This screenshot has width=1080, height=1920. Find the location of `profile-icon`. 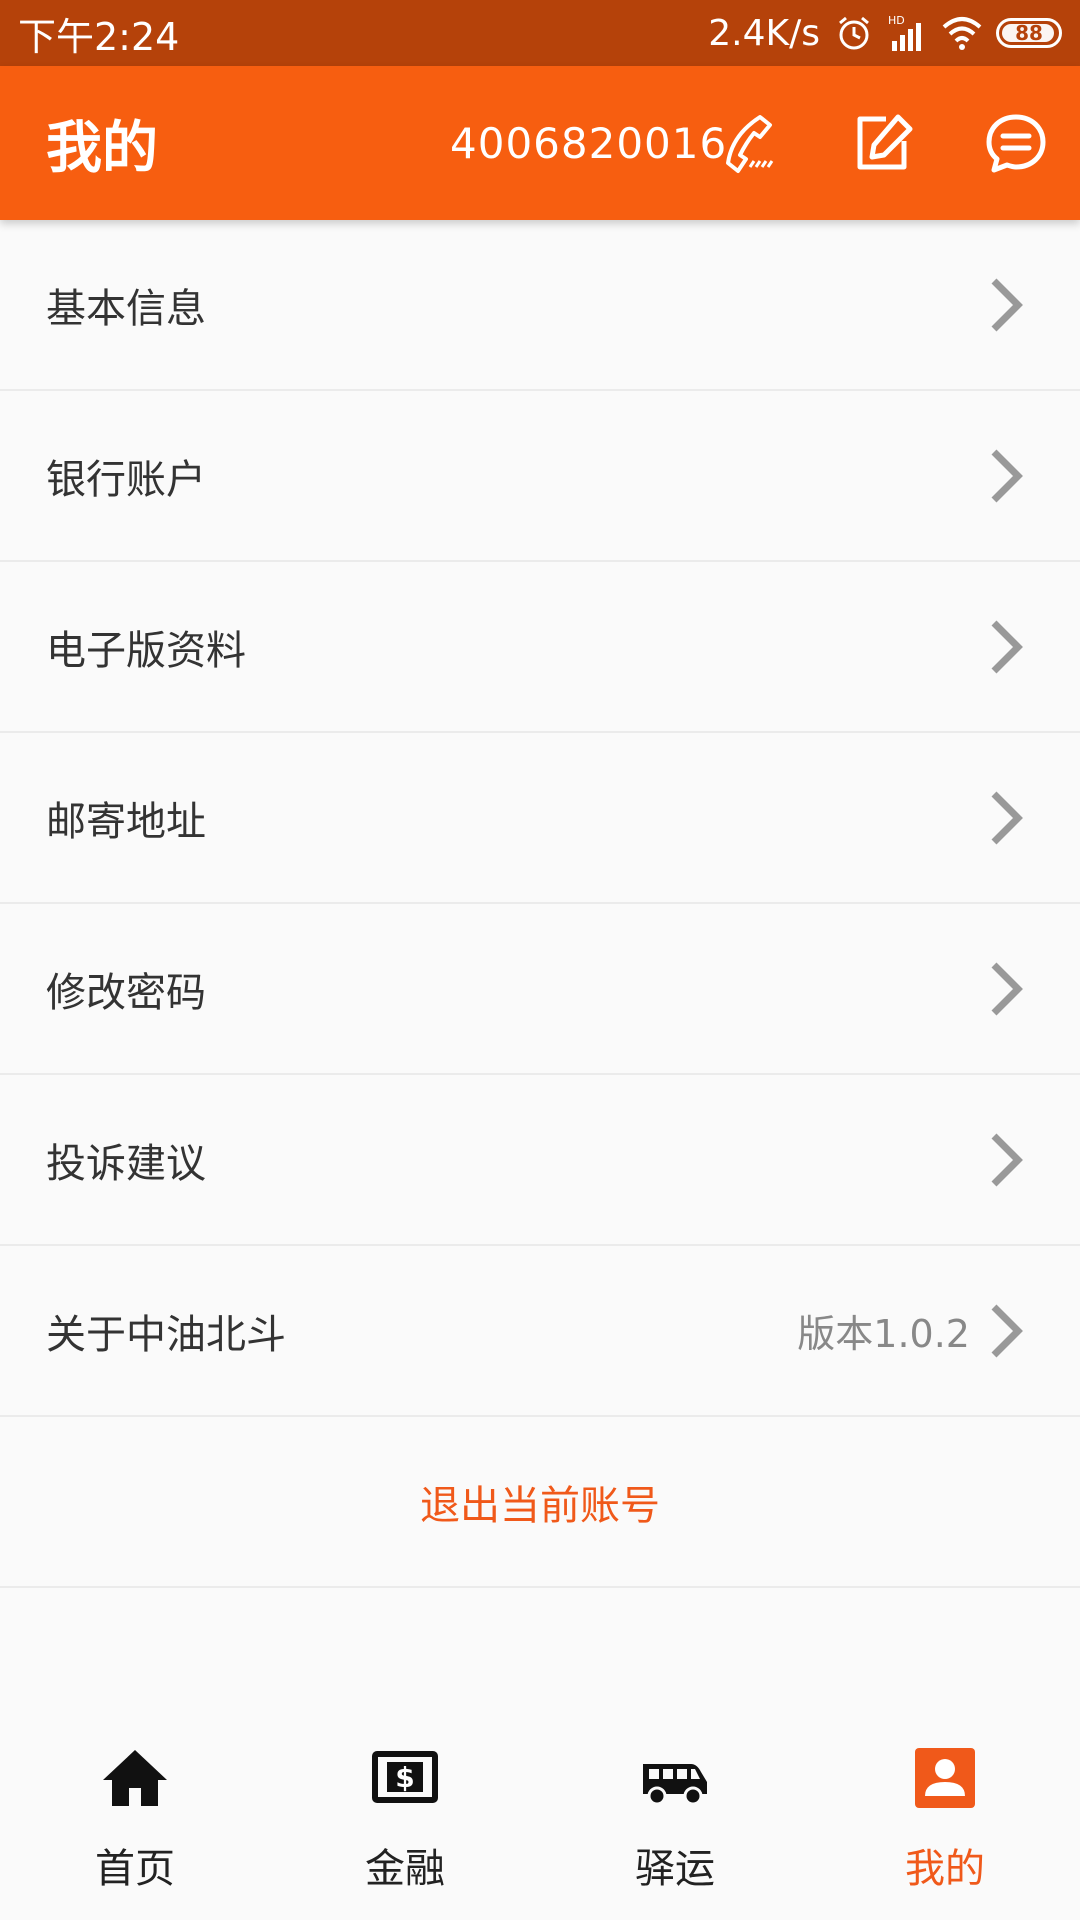

profile-icon is located at coordinates (945, 1778).